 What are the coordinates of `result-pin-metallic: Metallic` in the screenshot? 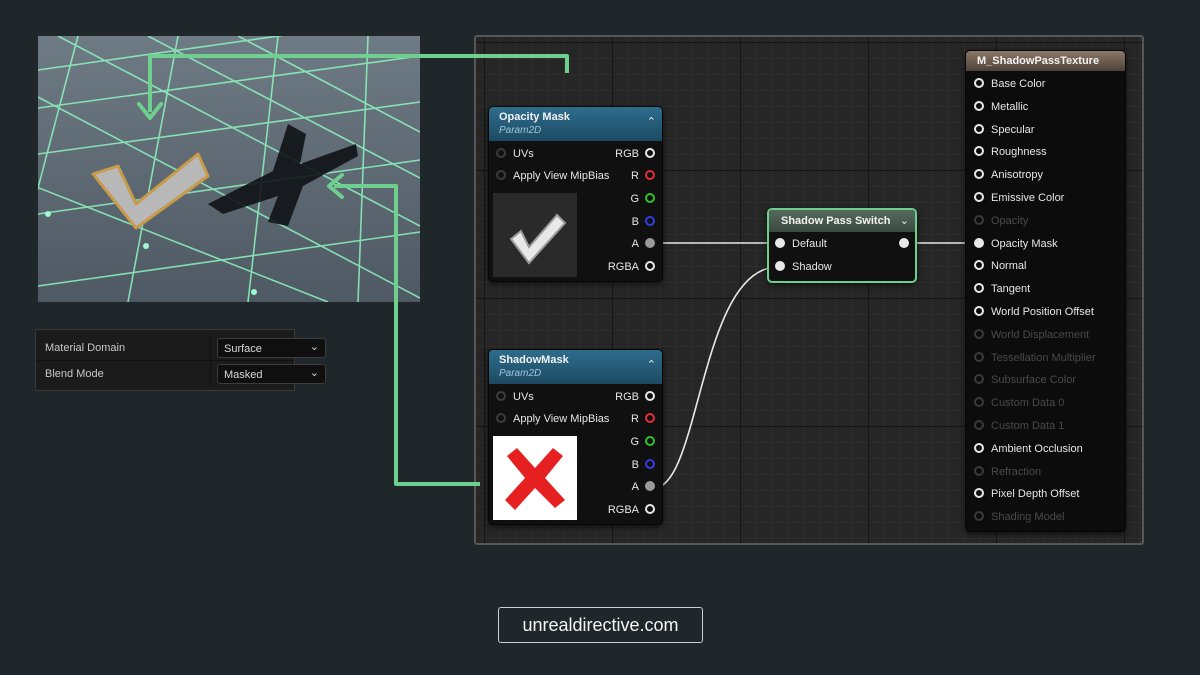 It's located at (1001, 106).